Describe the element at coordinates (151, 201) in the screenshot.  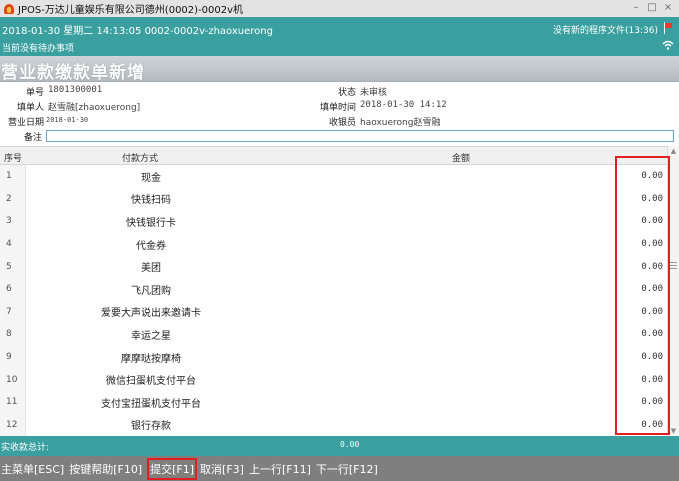
I see `row-payment-method: 快钱扫码` at that location.